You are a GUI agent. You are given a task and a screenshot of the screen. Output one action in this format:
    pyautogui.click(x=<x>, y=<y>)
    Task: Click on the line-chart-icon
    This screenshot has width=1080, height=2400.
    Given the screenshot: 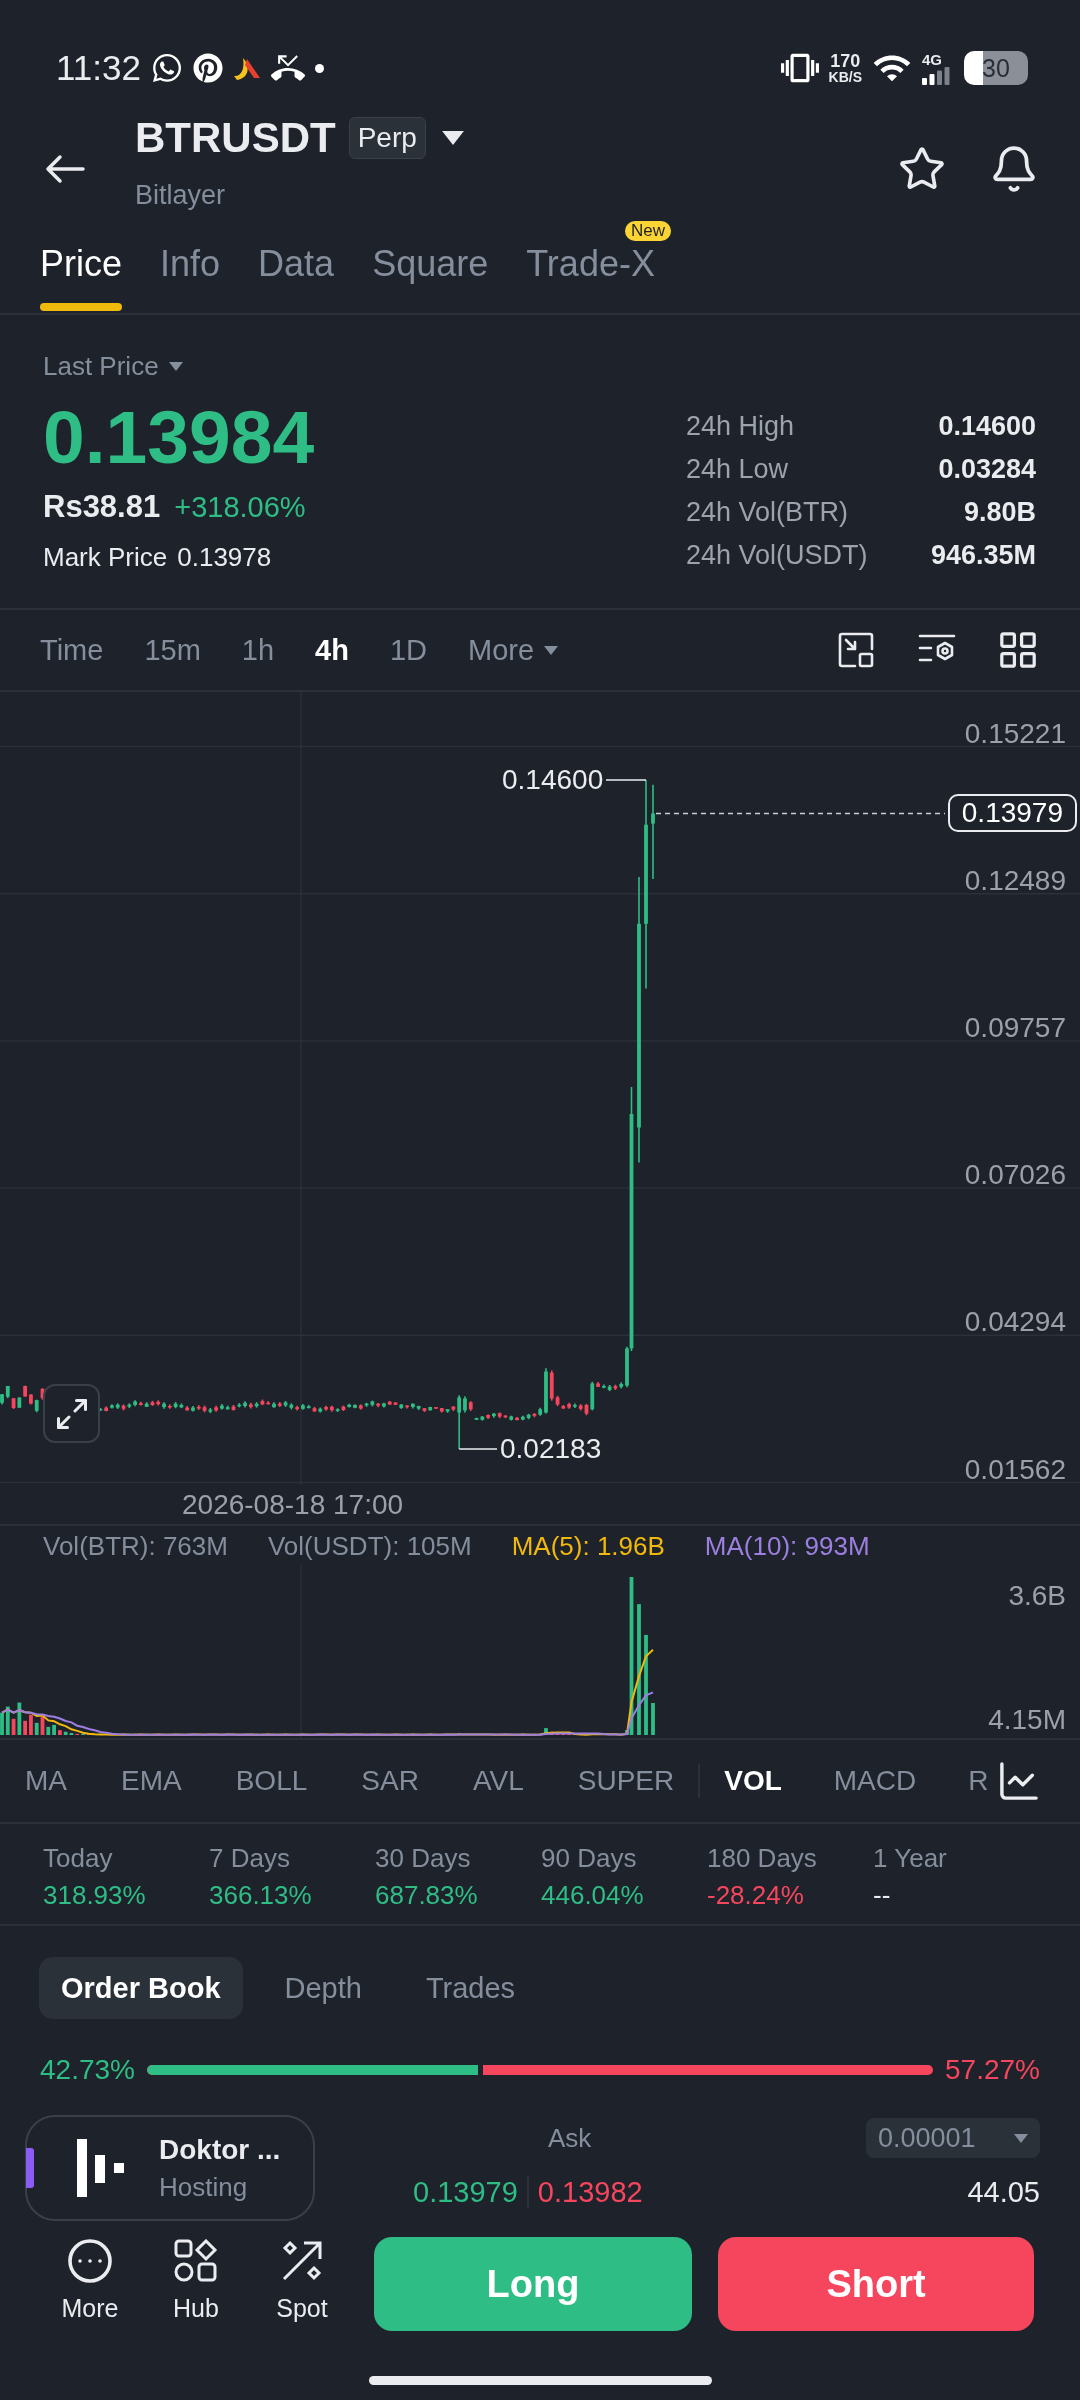 What is the action you would take?
    pyautogui.click(x=1019, y=1781)
    